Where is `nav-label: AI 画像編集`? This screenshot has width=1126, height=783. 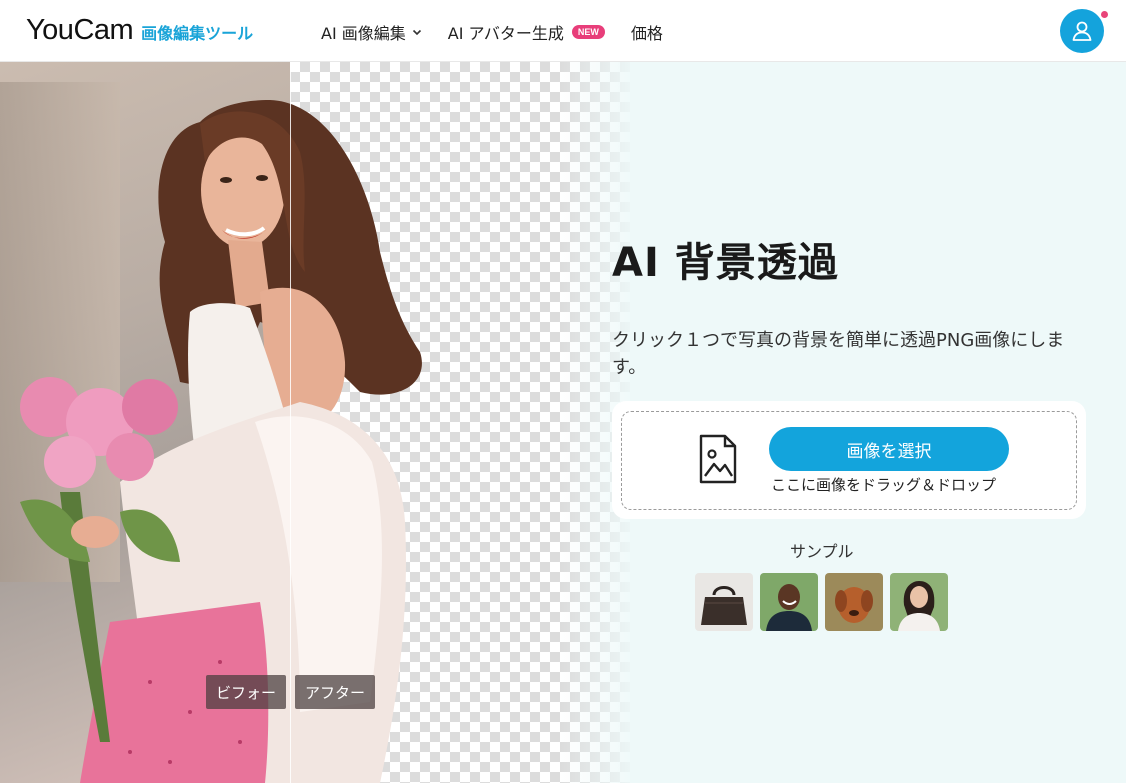 nav-label: AI 画像編集 is located at coordinates (363, 33).